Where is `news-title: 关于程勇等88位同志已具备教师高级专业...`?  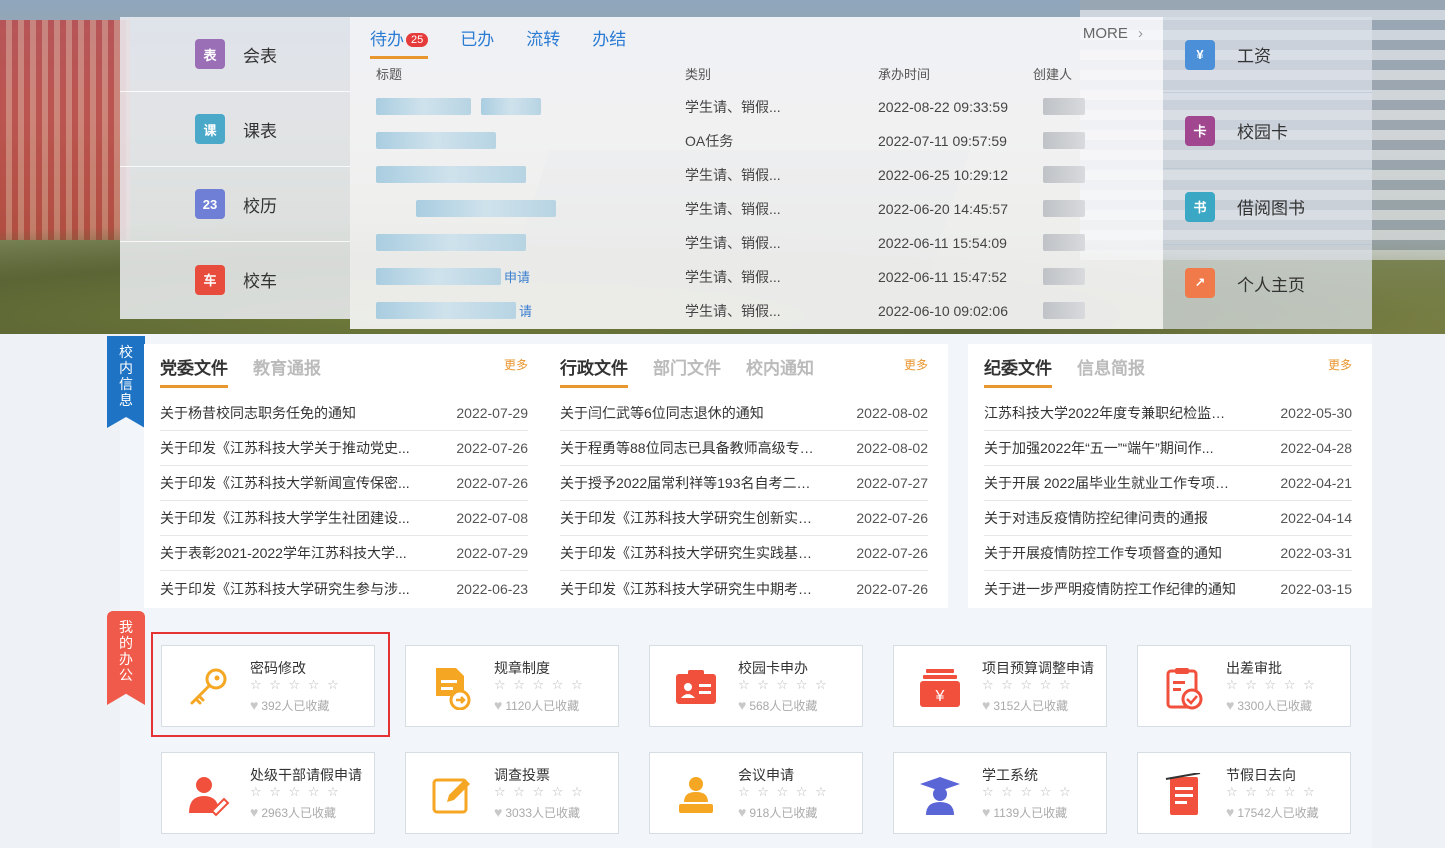 news-title: 关于程勇等88位同志已具备教师高级专业... is located at coordinates (687, 448).